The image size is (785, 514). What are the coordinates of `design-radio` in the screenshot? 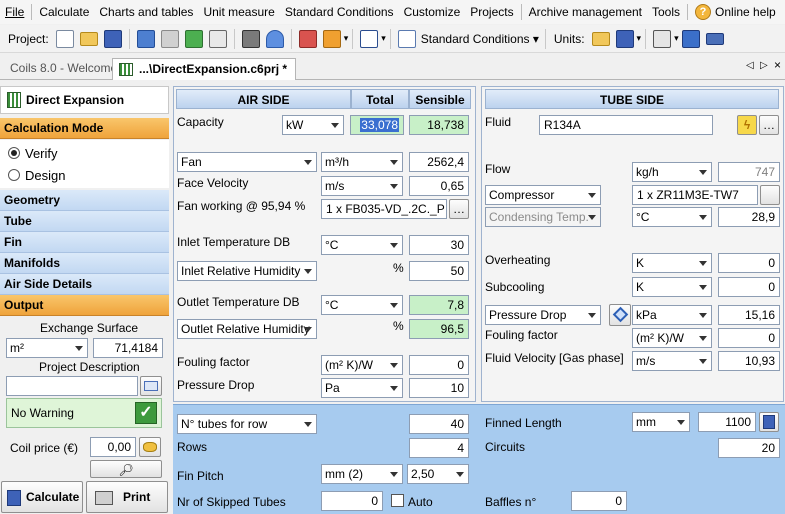 It's located at (14, 175).